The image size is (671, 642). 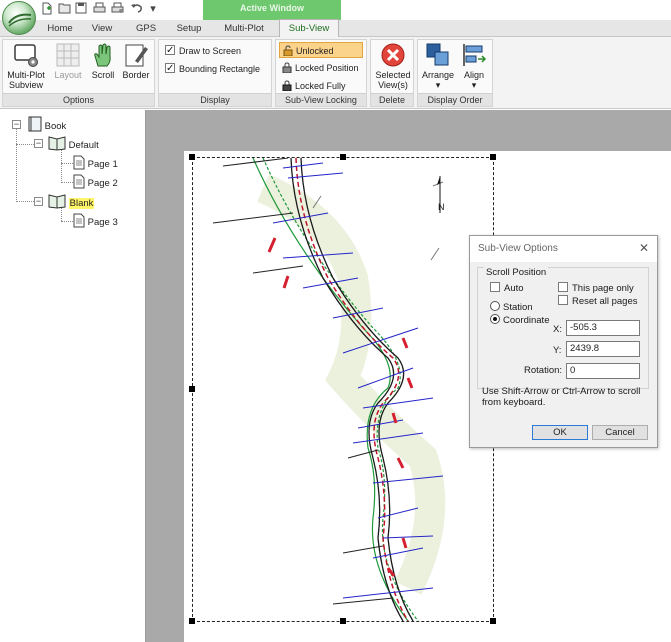 I want to click on cancel-button: Cancel, so click(x=620, y=432).